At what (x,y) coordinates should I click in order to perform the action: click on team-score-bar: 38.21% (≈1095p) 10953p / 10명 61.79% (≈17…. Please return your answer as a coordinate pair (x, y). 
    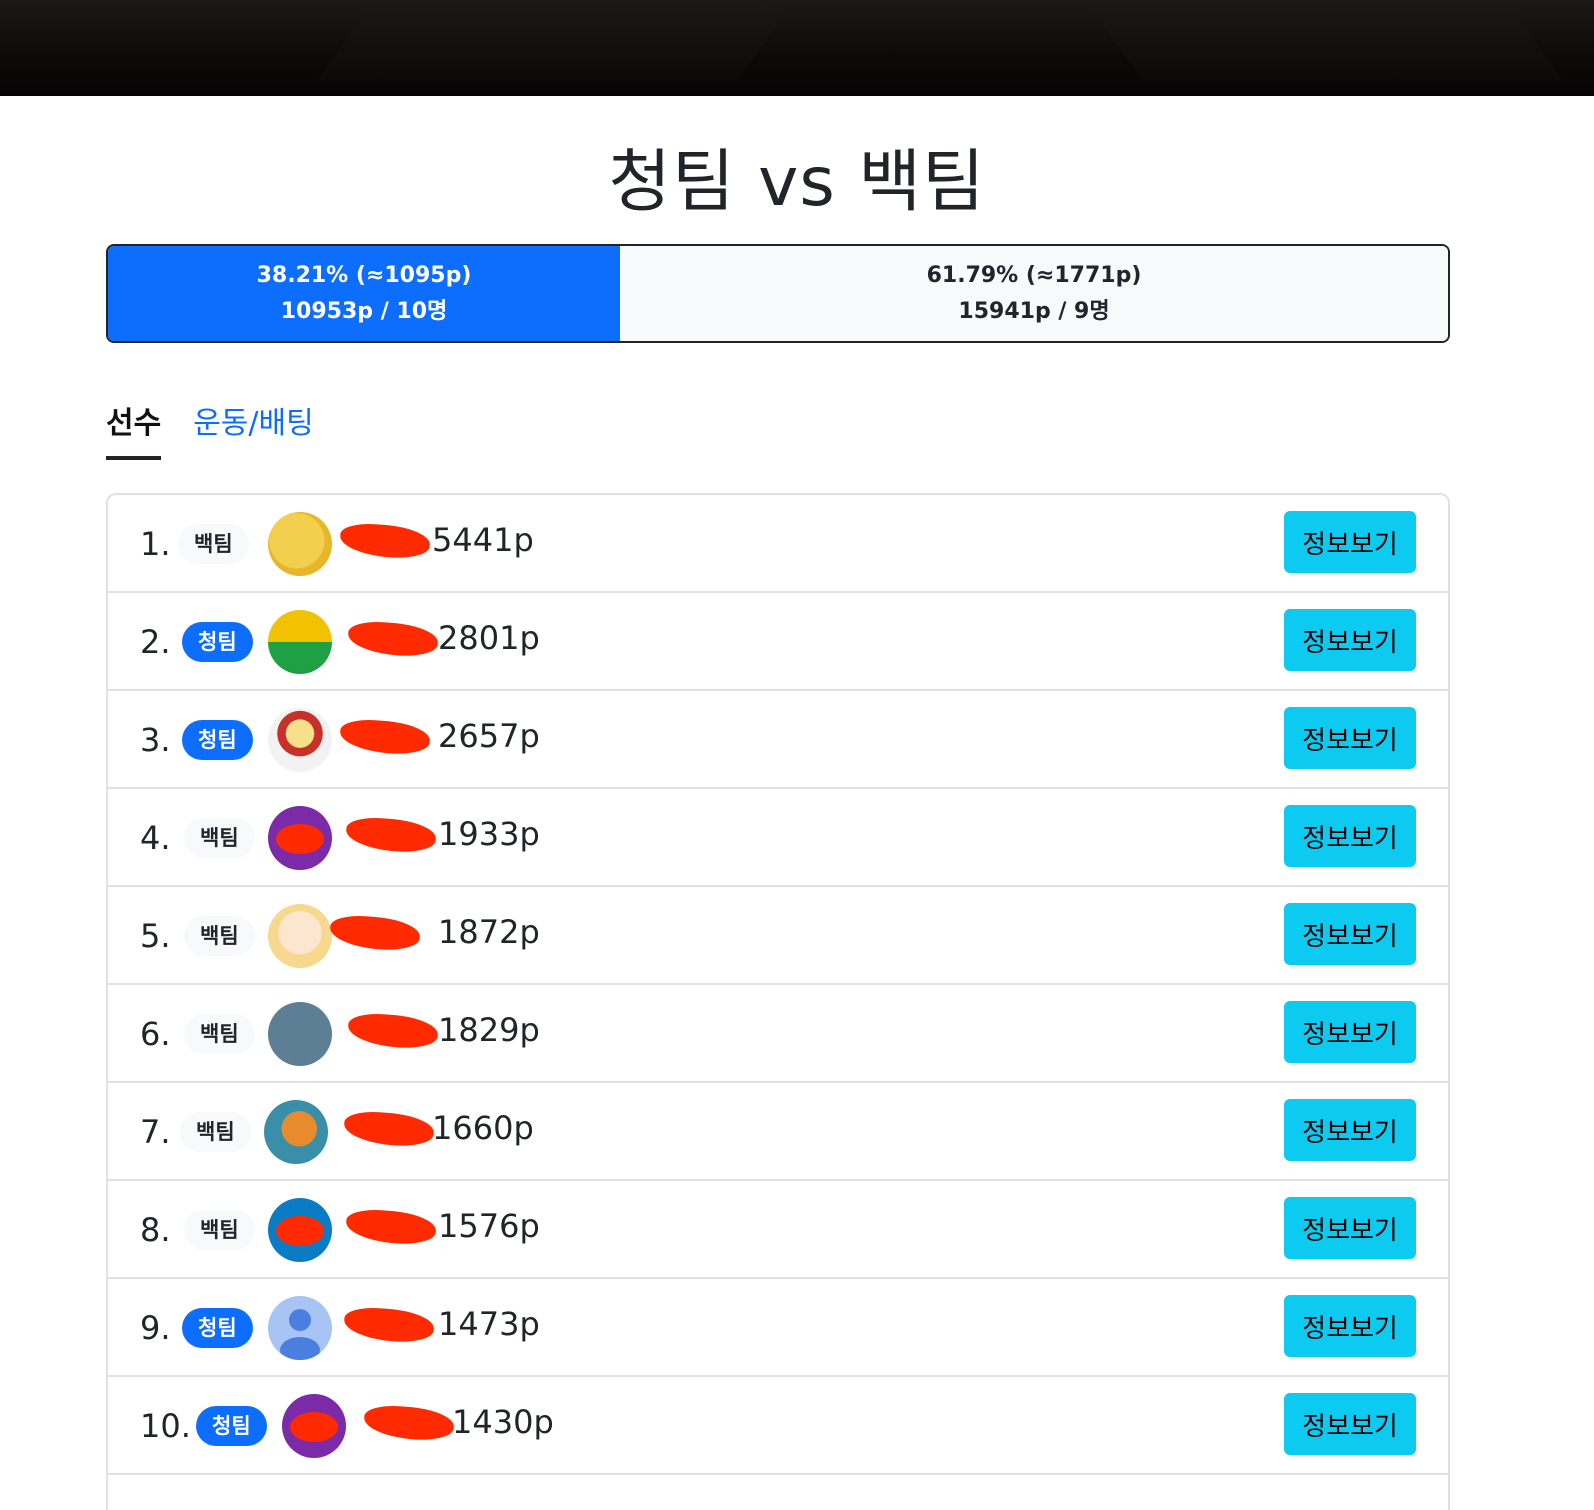
    Looking at the image, I should click on (778, 293).